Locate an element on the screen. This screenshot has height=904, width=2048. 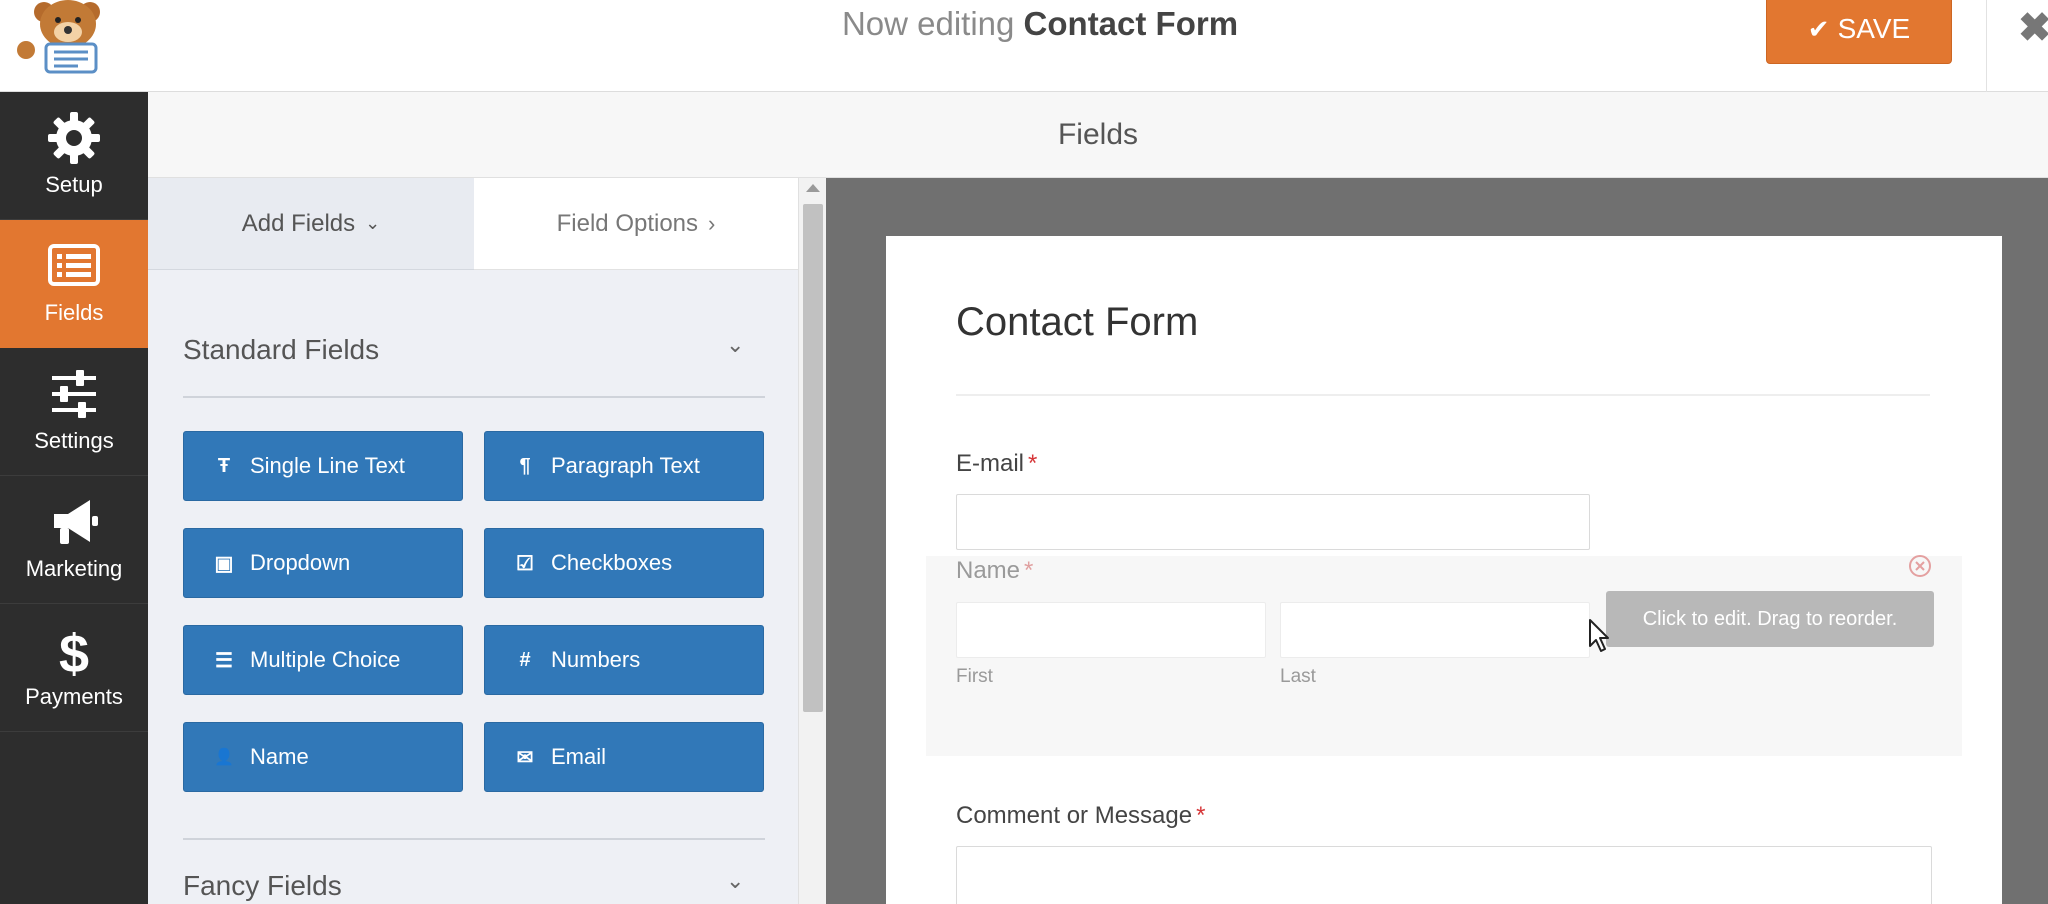
add-dropdown-button: ▣ Dropdown is located at coordinates (323, 563).